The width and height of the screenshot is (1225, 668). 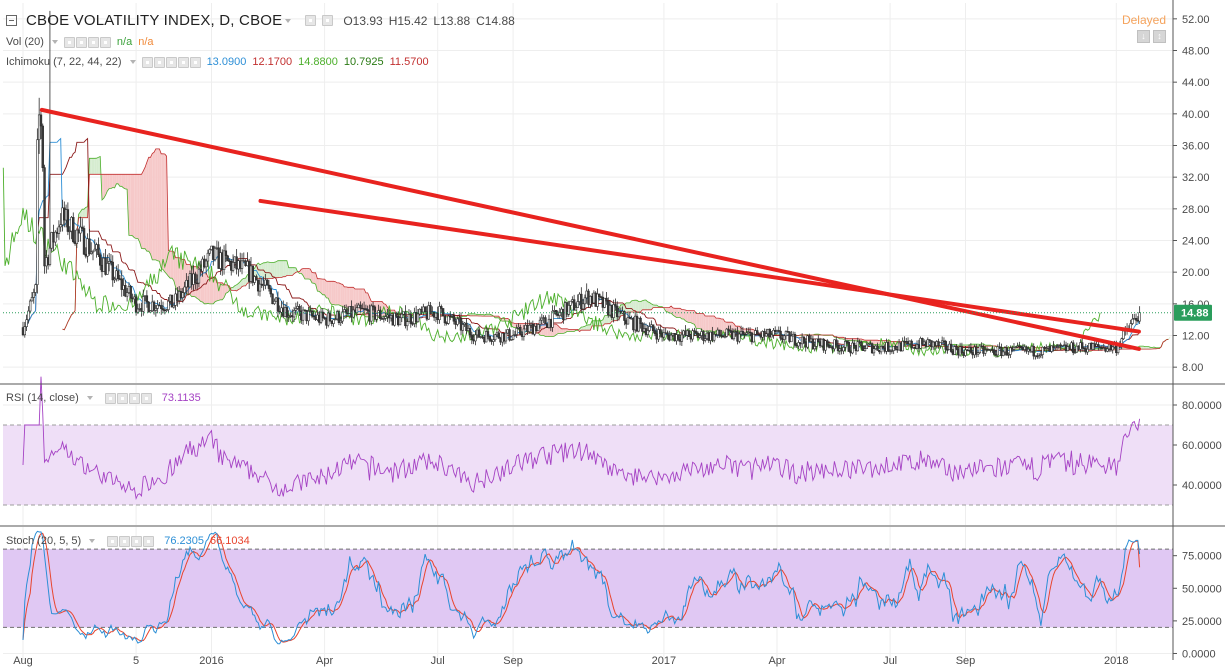 I want to click on y-tick-label: 48.00, so click(x=1196, y=52).